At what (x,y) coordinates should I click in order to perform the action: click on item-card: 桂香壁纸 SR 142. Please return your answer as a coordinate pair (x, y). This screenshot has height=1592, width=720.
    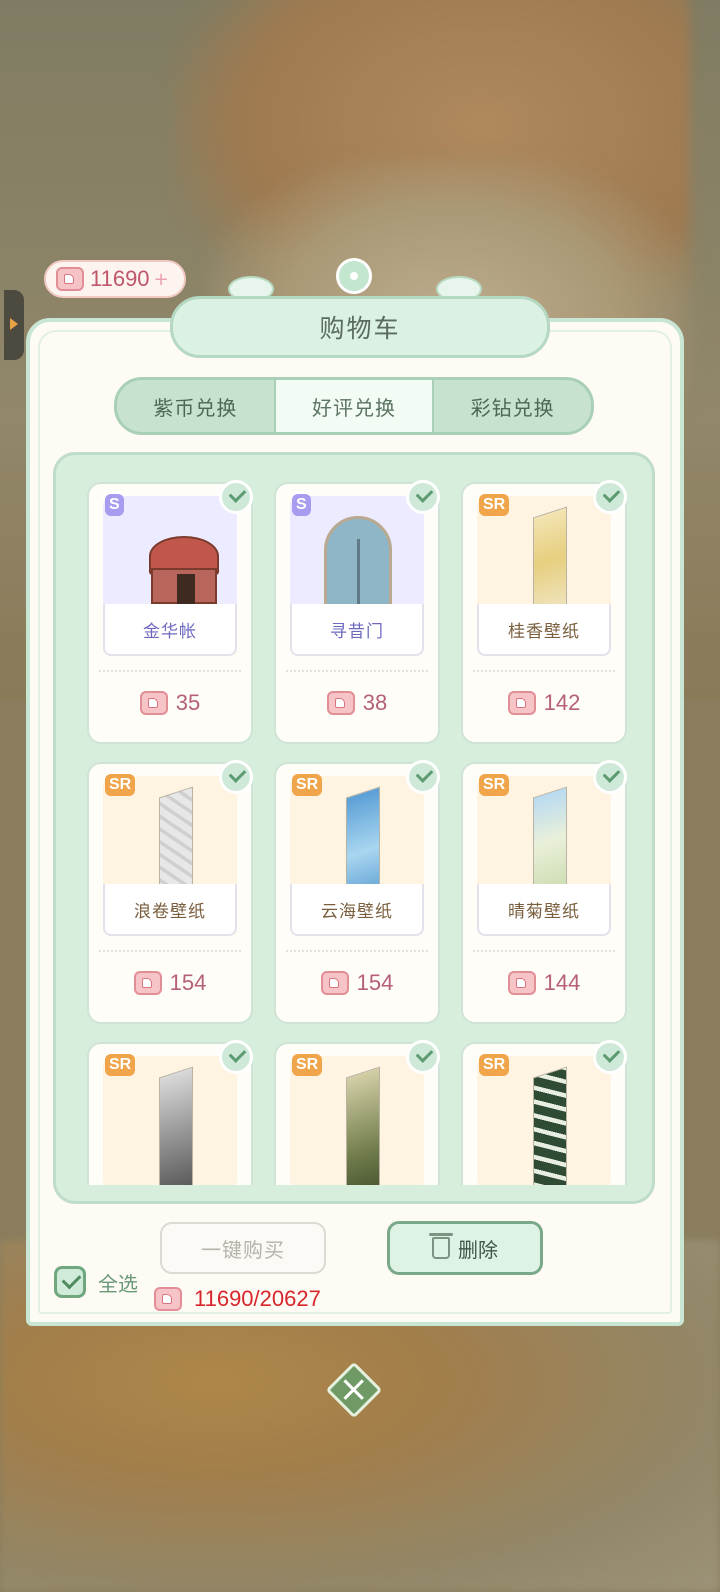
    Looking at the image, I should click on (544, 612).